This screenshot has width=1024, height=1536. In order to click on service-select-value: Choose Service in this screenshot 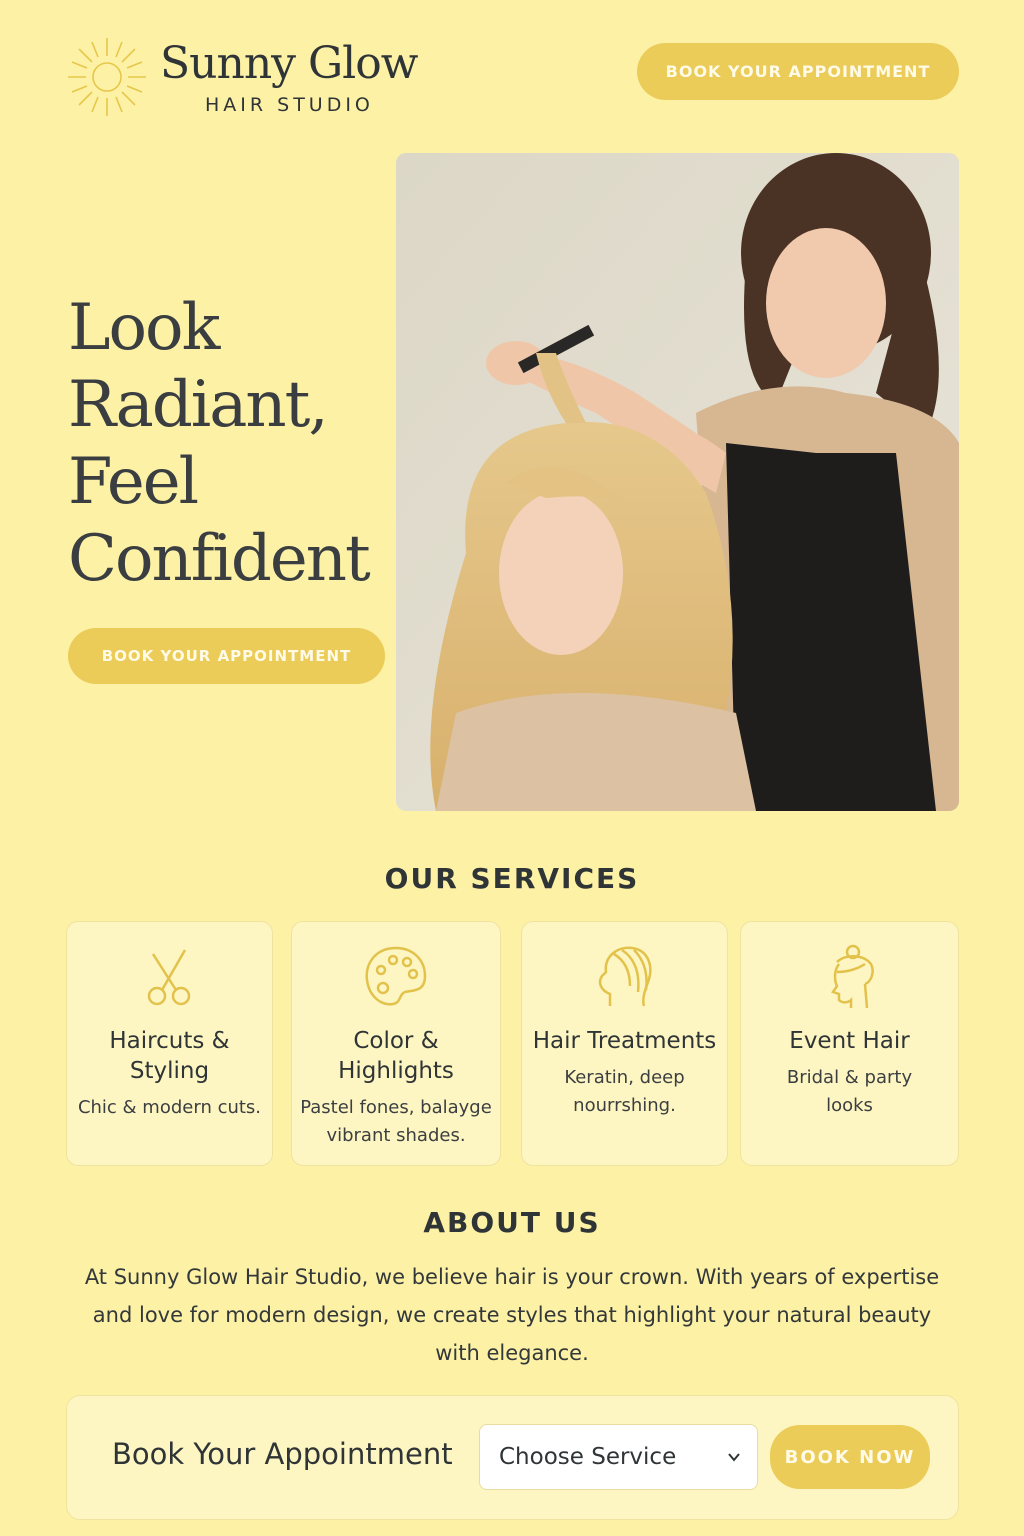, I will do `click(588, 1457)`.